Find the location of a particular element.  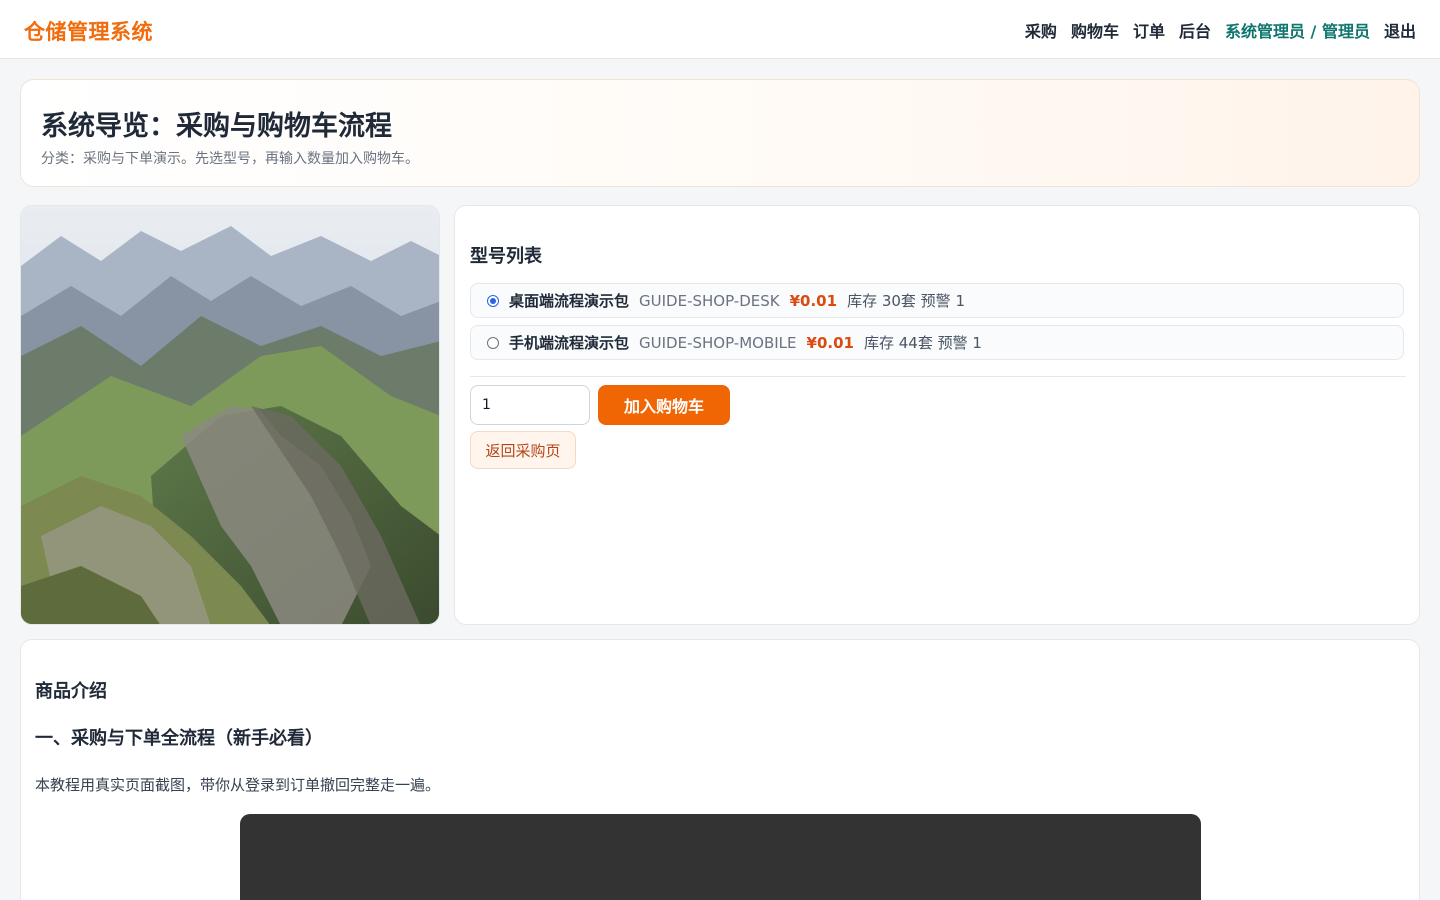

top-navbar: 仓储管理系统 采购 购物车 订单 后台 系统管理员 / 管理员 退出 is located at coordinates (720, 29).